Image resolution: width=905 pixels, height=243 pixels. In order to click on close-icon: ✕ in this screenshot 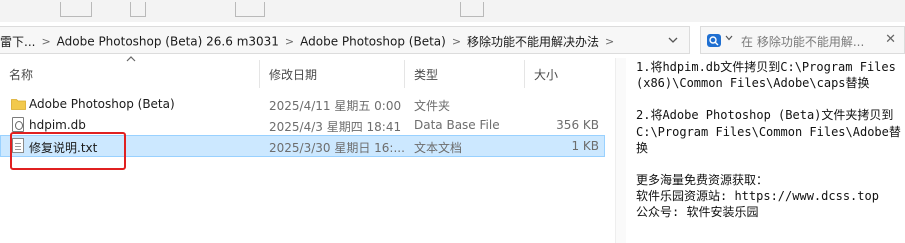, I will do `click(890, 39)`.